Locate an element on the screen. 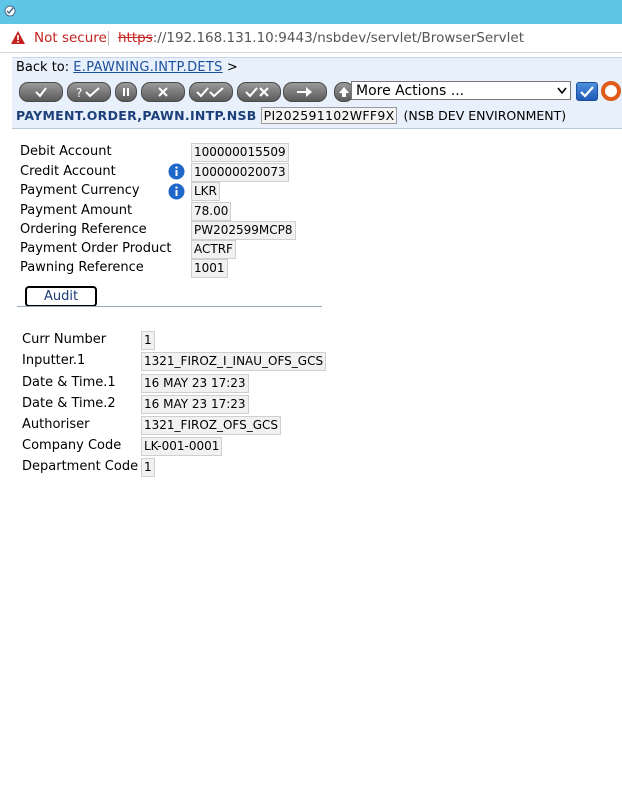 This screenshot has height=809, width=622. field-label-payment-currency: Payment Currency is located at coordinates (80, 190).